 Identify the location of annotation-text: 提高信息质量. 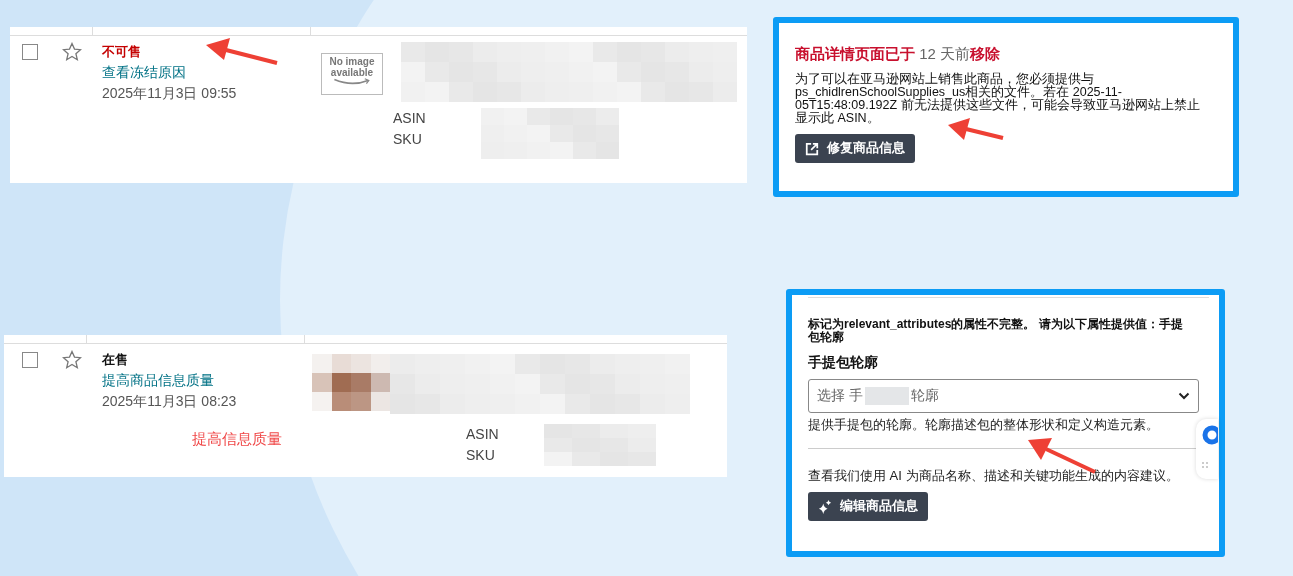
(237, 439).